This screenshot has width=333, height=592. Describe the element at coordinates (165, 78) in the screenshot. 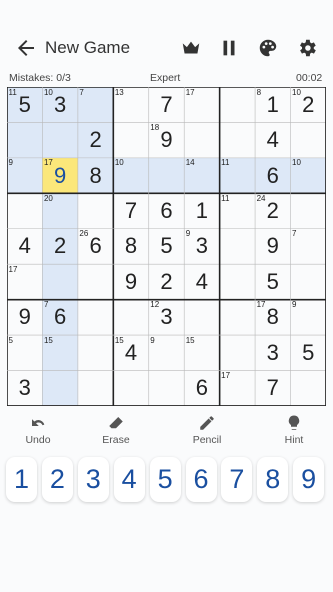

I see `difficulty-label: Expert` at that location.